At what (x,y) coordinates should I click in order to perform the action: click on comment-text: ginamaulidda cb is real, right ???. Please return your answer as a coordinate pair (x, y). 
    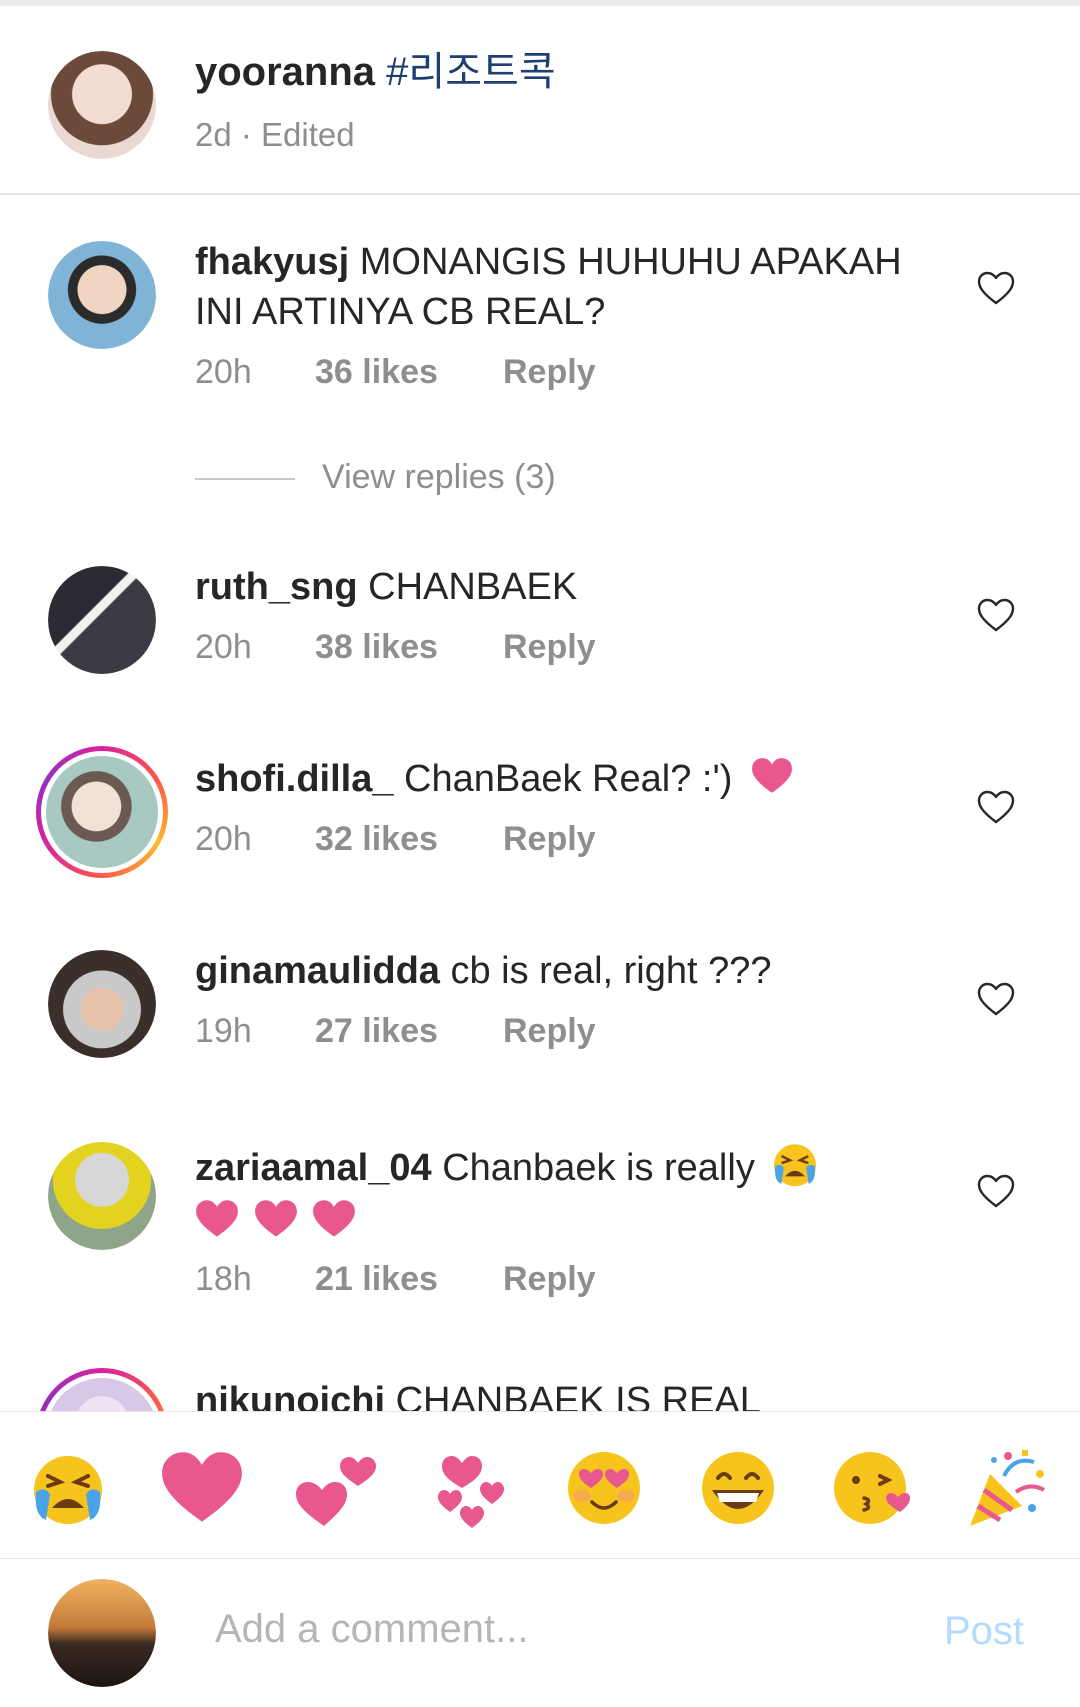
    Looking at the image, I should click on (565, 971).